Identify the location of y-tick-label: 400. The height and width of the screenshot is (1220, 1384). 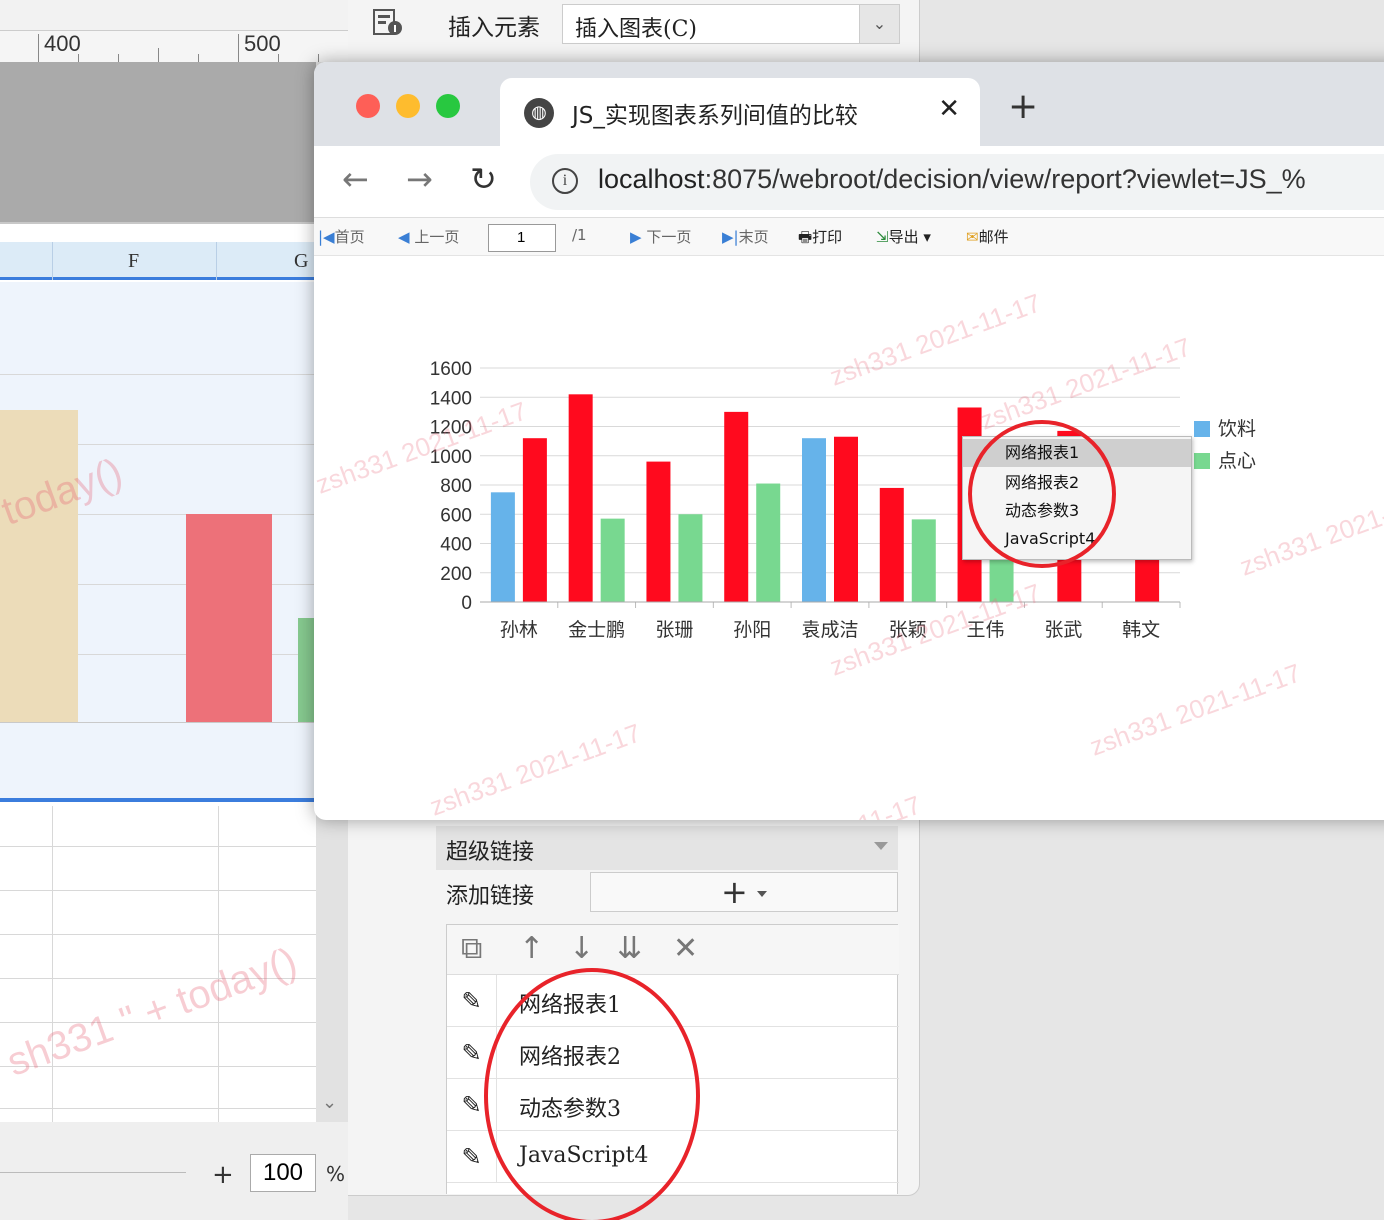
(456, 545).